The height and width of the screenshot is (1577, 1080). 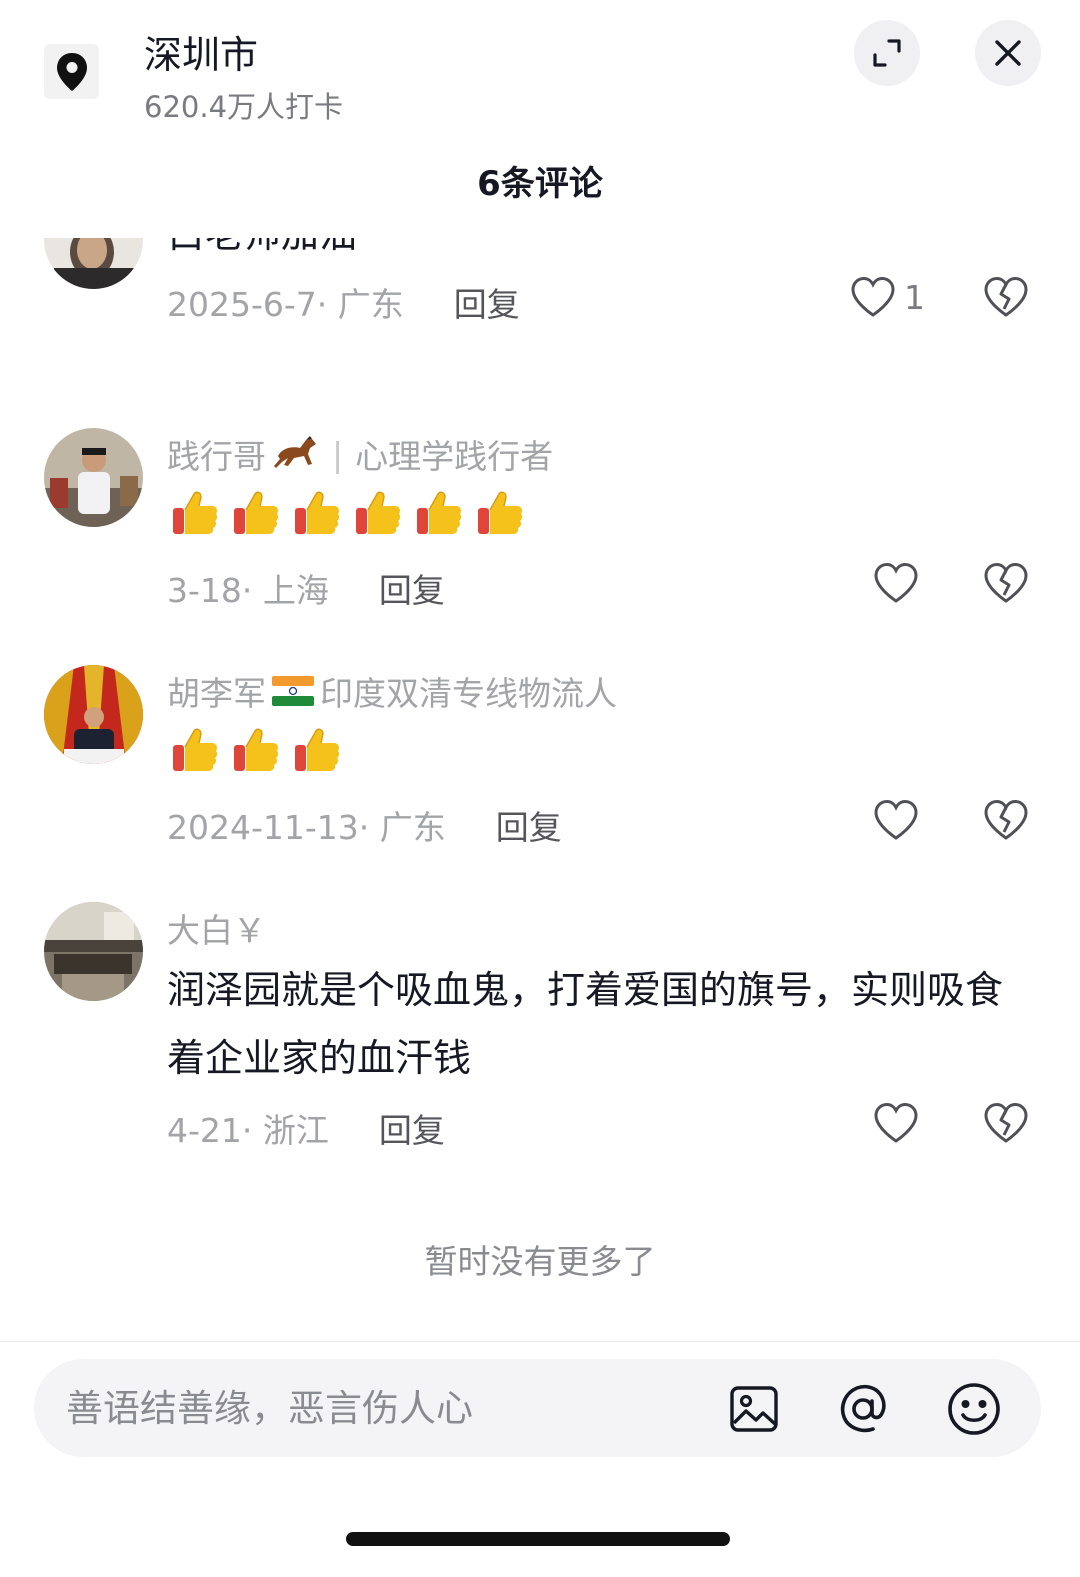 I want to click on author-name: 胡李军, so click(x=216, y=693).